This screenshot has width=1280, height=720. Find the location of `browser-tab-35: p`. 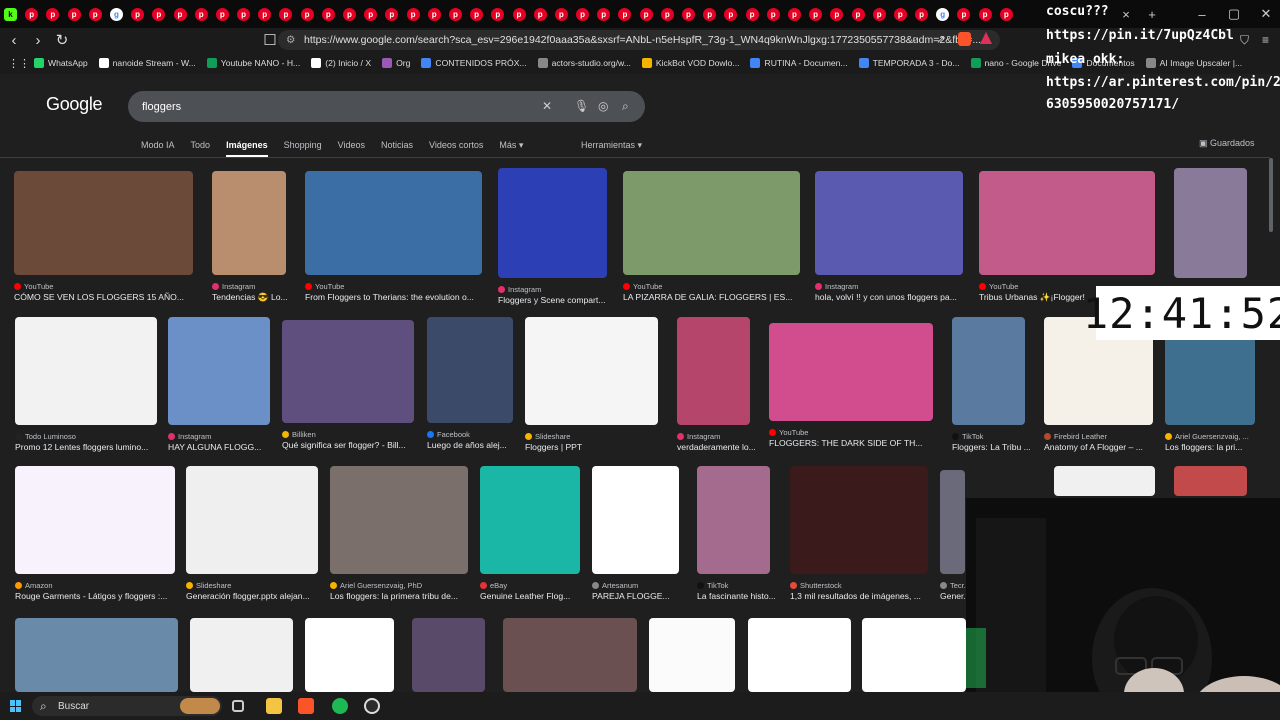

browser-tab-35: p is located at coordinates (752, 14).